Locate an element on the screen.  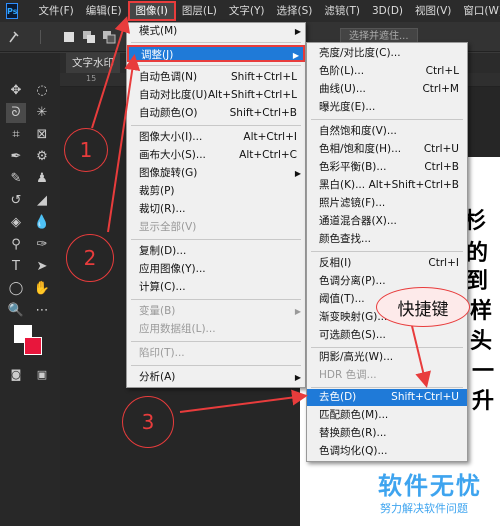
menu-layer: 图层(L) is located at coordinates (199, 11).